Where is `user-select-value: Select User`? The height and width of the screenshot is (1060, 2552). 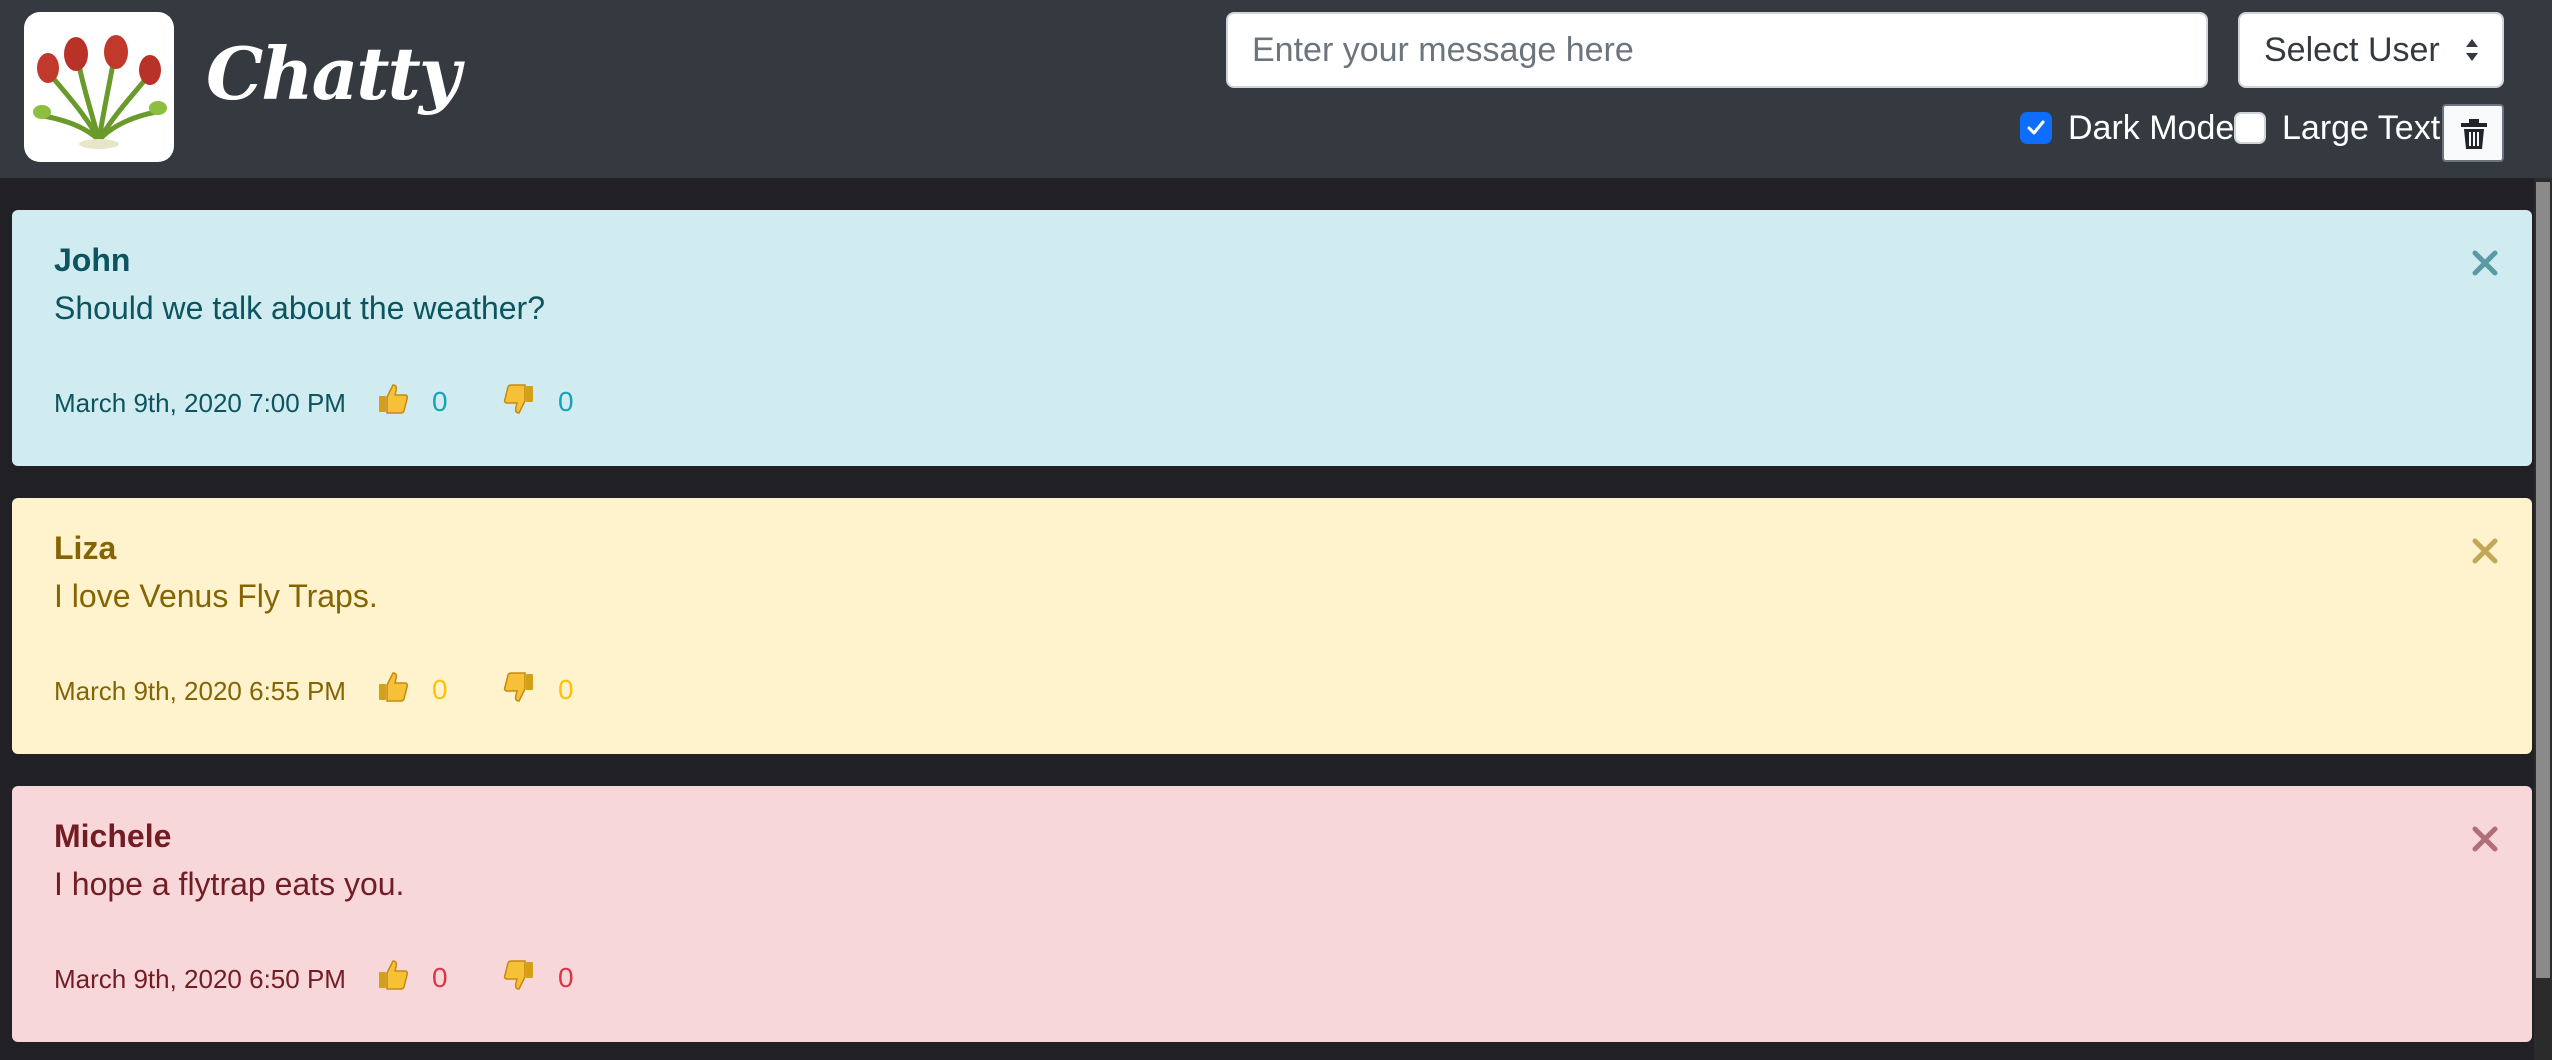 user-select-value: Select User is located at coordinates (2352, 50).